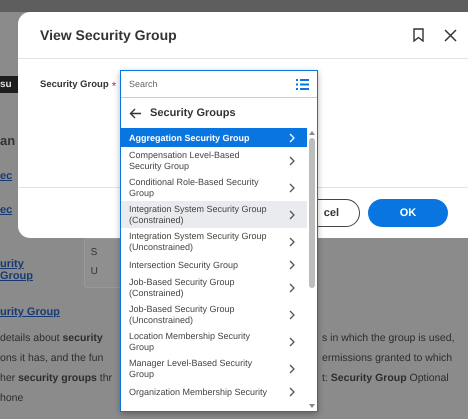 The height and width of the screenshot is (419, 468). What do you see at coordinates (312, 133) in the screenshot?
I see `scroll-up-icon` at bounding box center [312, 133].